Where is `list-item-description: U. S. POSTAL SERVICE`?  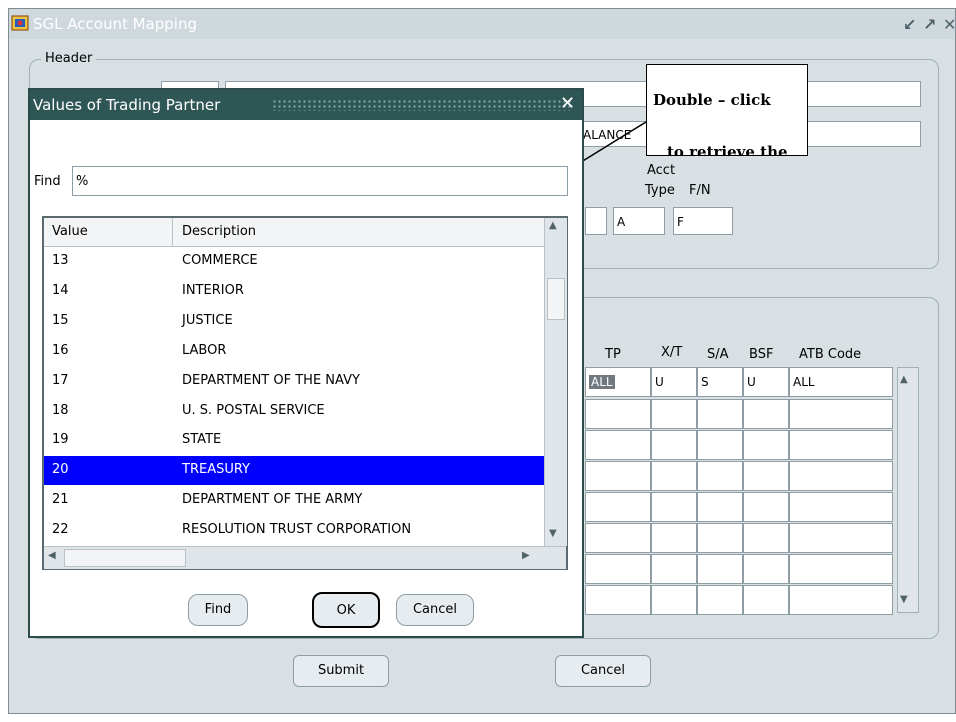
list-item-description: U. S. POSTAL SERVICE is located at coordinates (253, 410).